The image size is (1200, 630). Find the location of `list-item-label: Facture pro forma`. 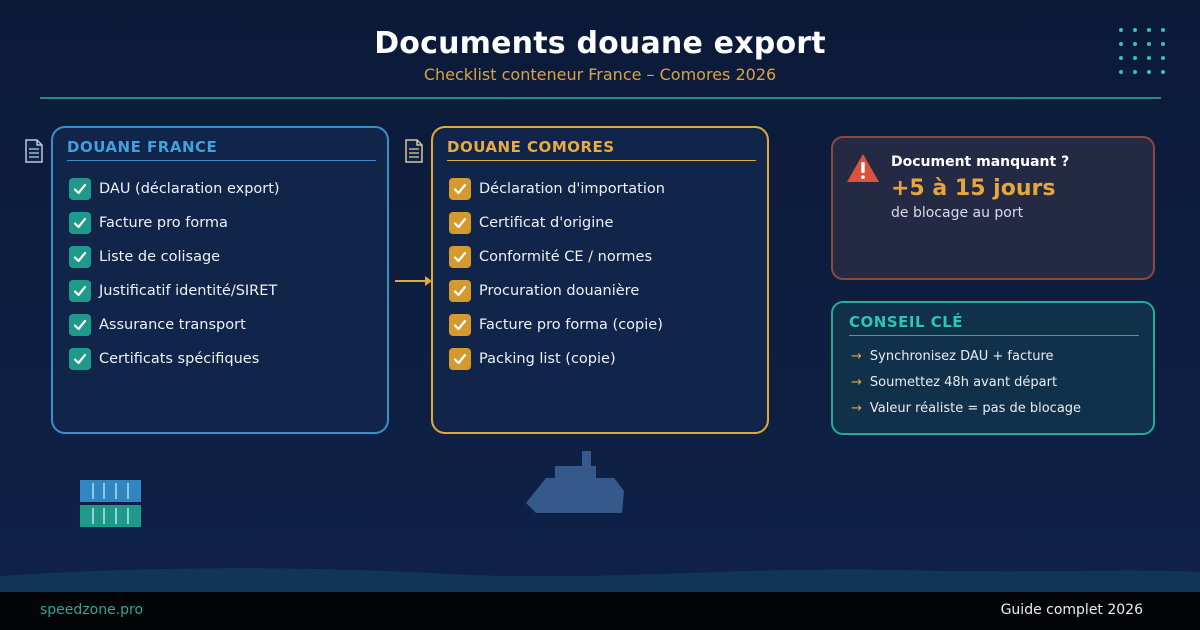

list-item-label: Facture pro forma is located at coordinates (163, 223).